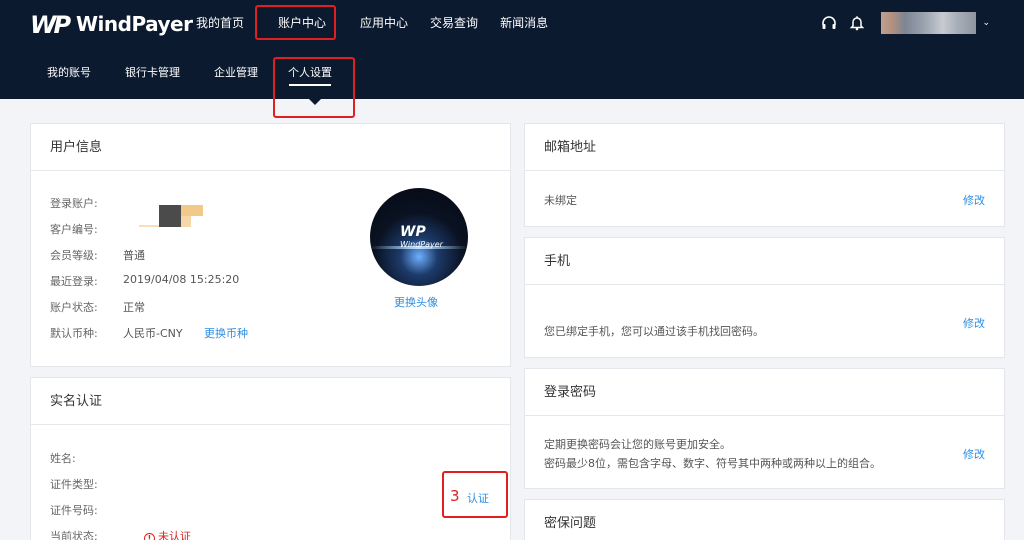  Describe the element at coordinates (74, 307) in the screenshot. I see `account-status-label: 账户状态:` at that location.